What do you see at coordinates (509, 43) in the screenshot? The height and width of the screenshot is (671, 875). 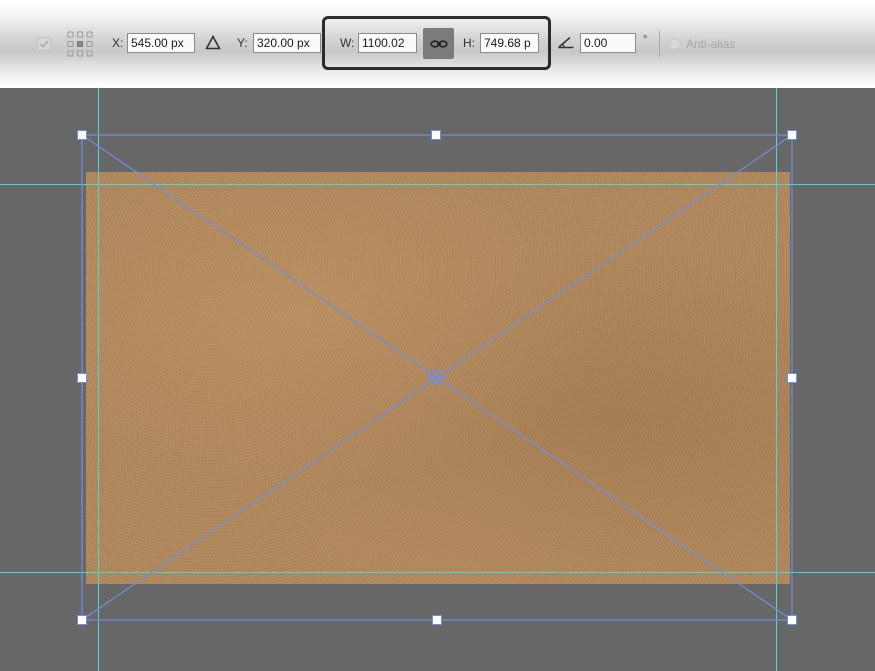 I see `height-field: 749.68 p` at bounding box center [509, 43].